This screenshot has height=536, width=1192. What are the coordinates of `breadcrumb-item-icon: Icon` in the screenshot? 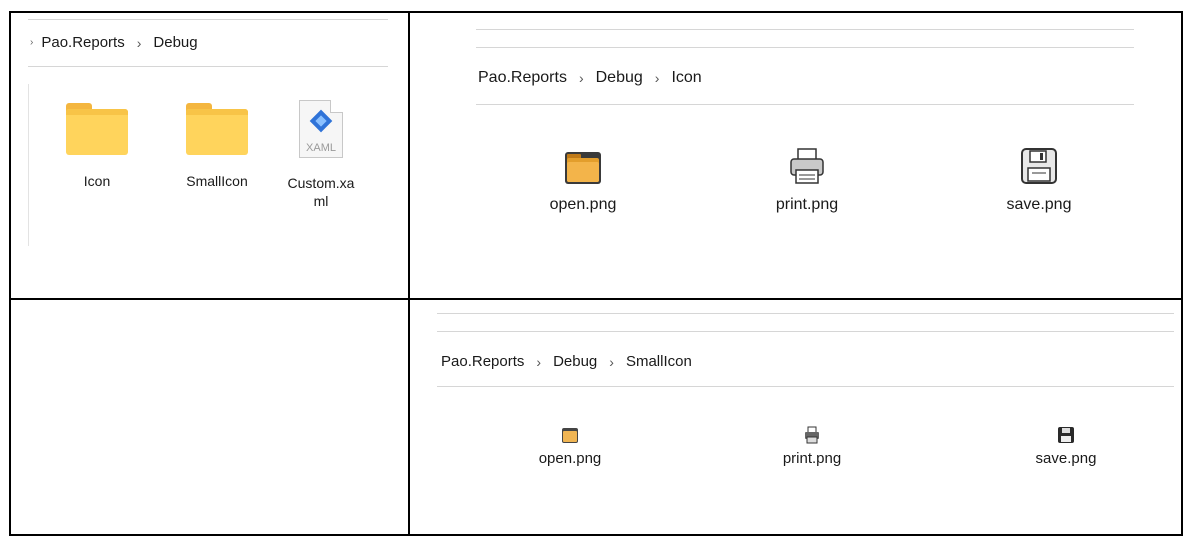 It's located at (686, 78).